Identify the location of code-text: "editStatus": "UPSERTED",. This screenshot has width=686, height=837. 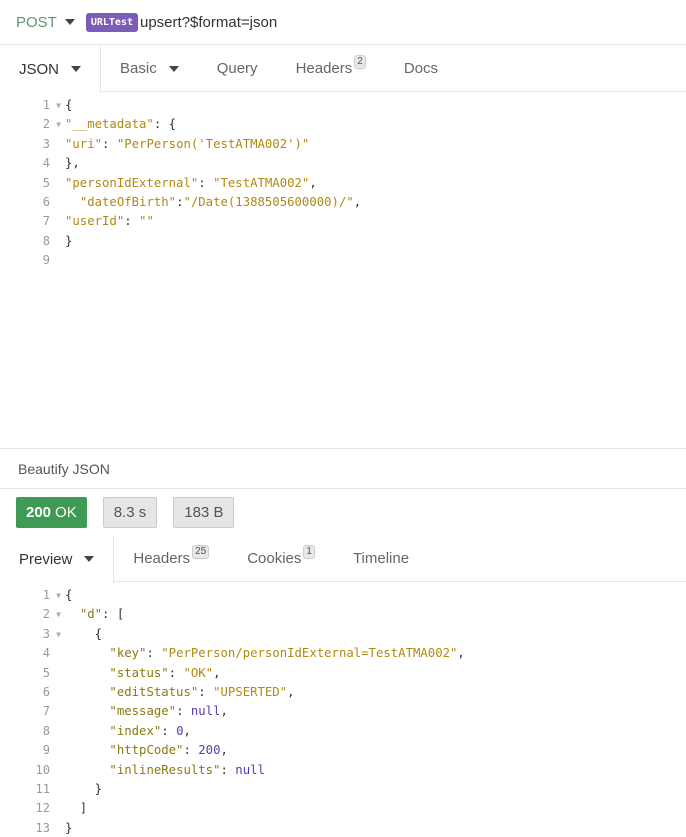
(202, 691).